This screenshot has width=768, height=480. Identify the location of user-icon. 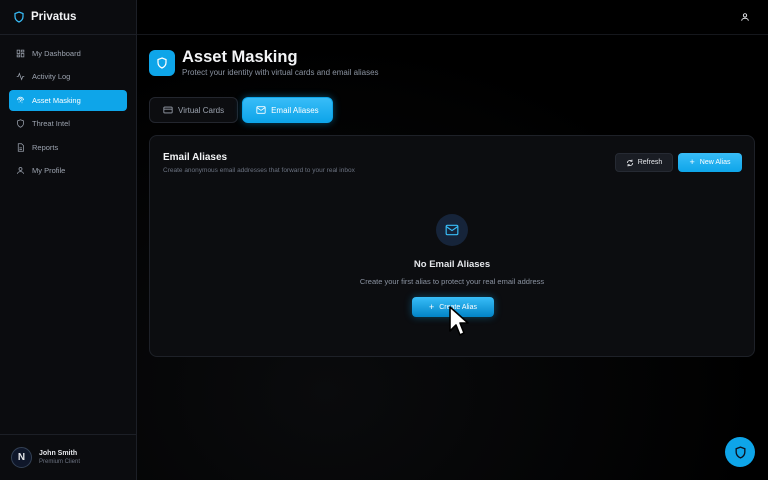
(20, 170).